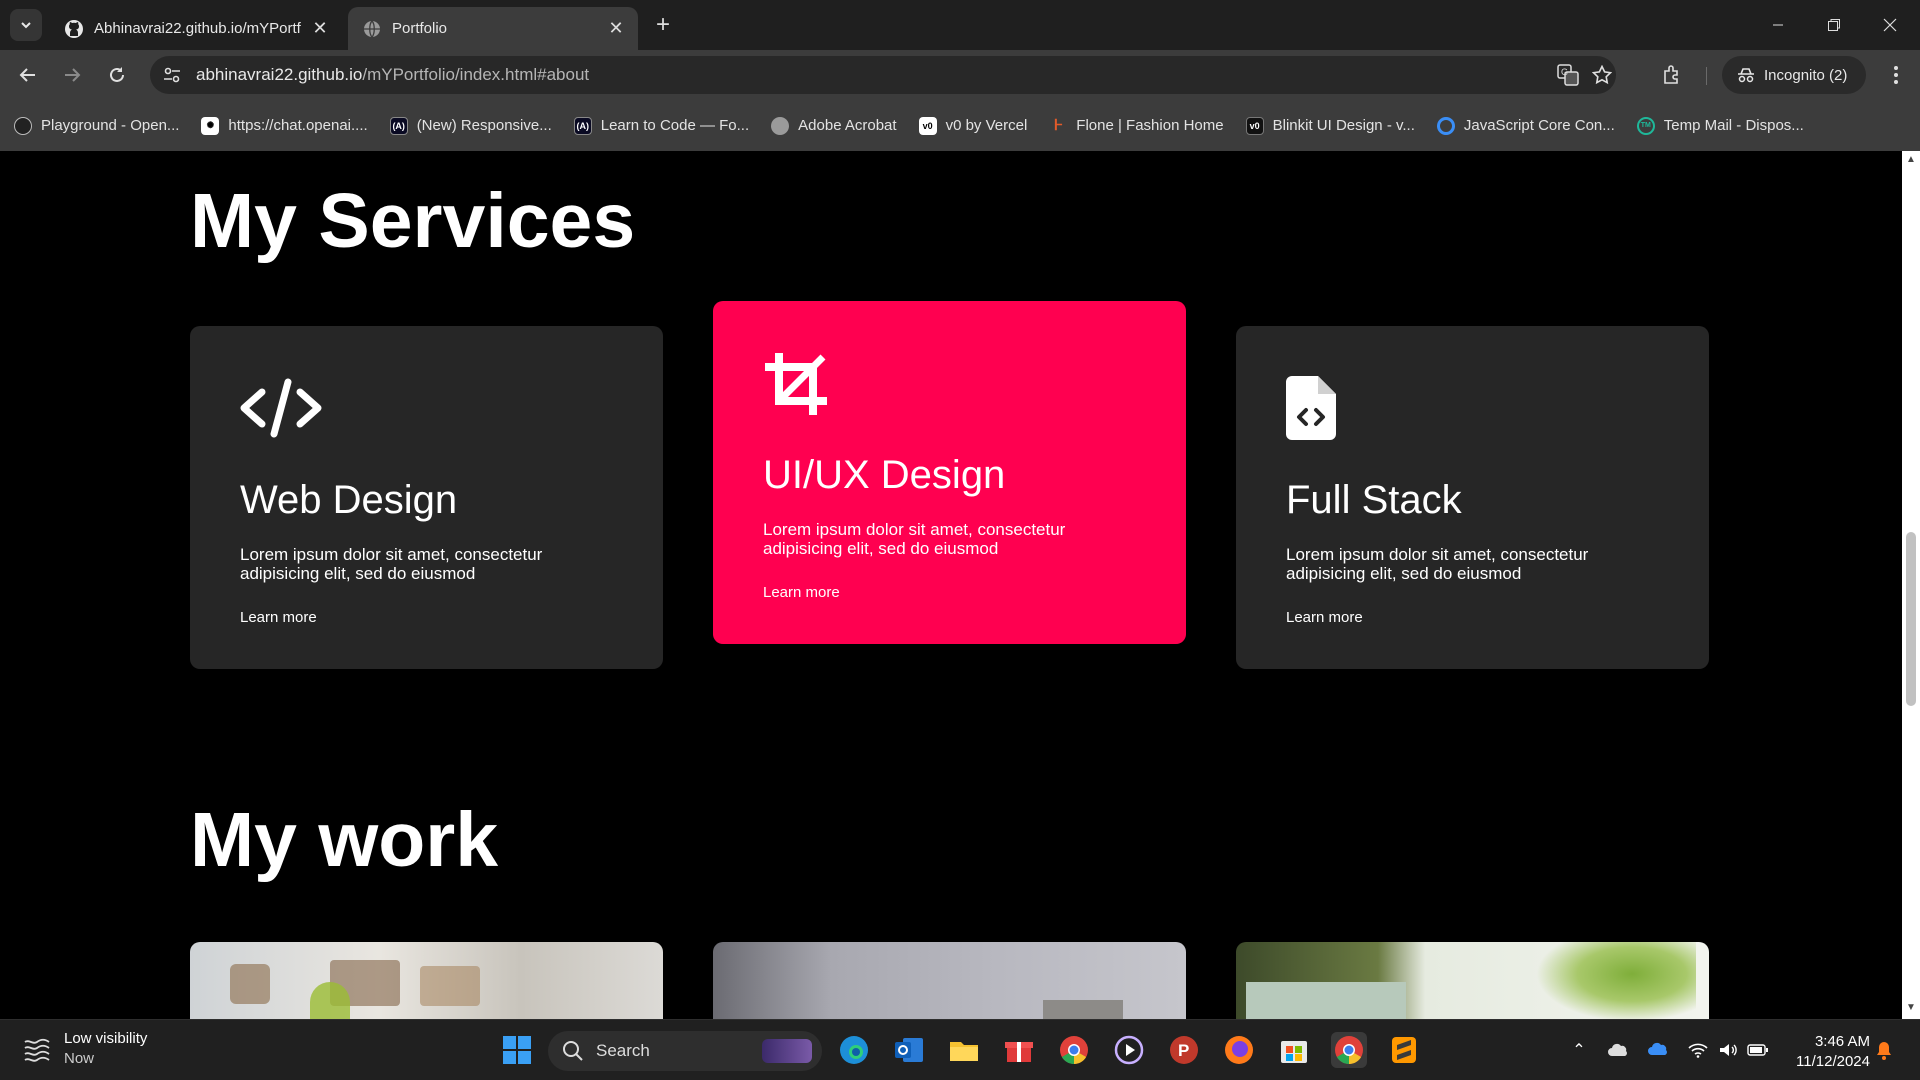 The image size is (1920, 1080). Describe the element at coordinates (1833, 1061) in the screenshot. I see `clock-date: 11/12/2024` at that location.